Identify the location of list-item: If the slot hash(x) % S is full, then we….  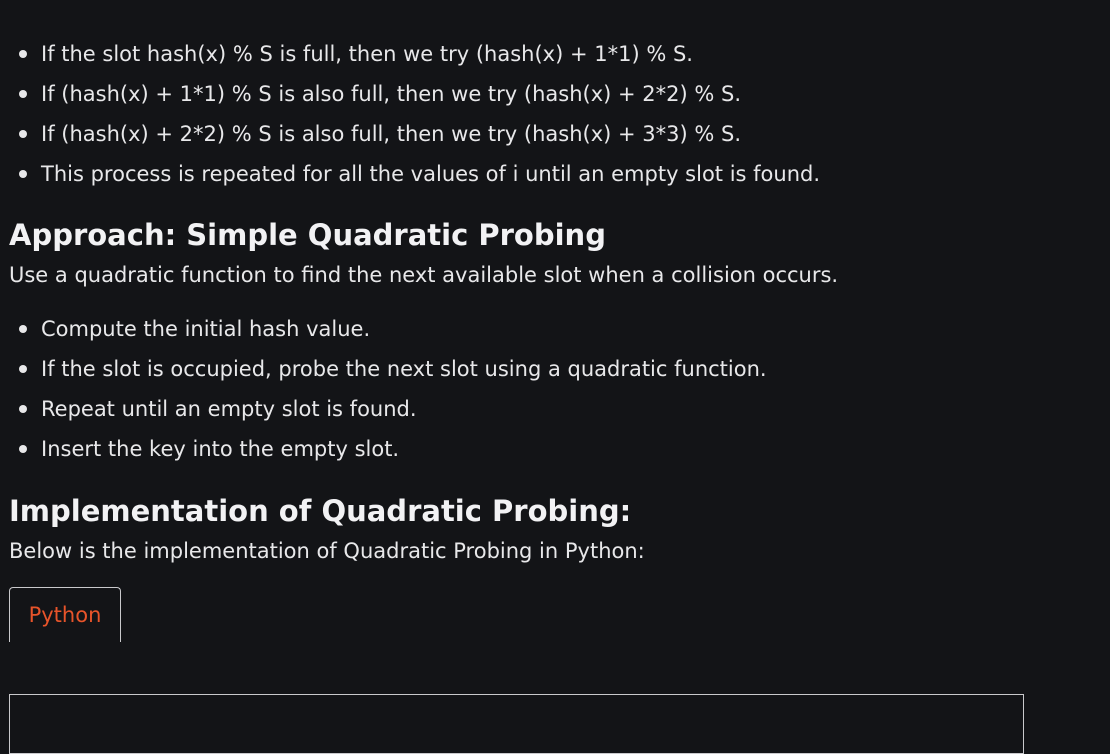
(564, 54).